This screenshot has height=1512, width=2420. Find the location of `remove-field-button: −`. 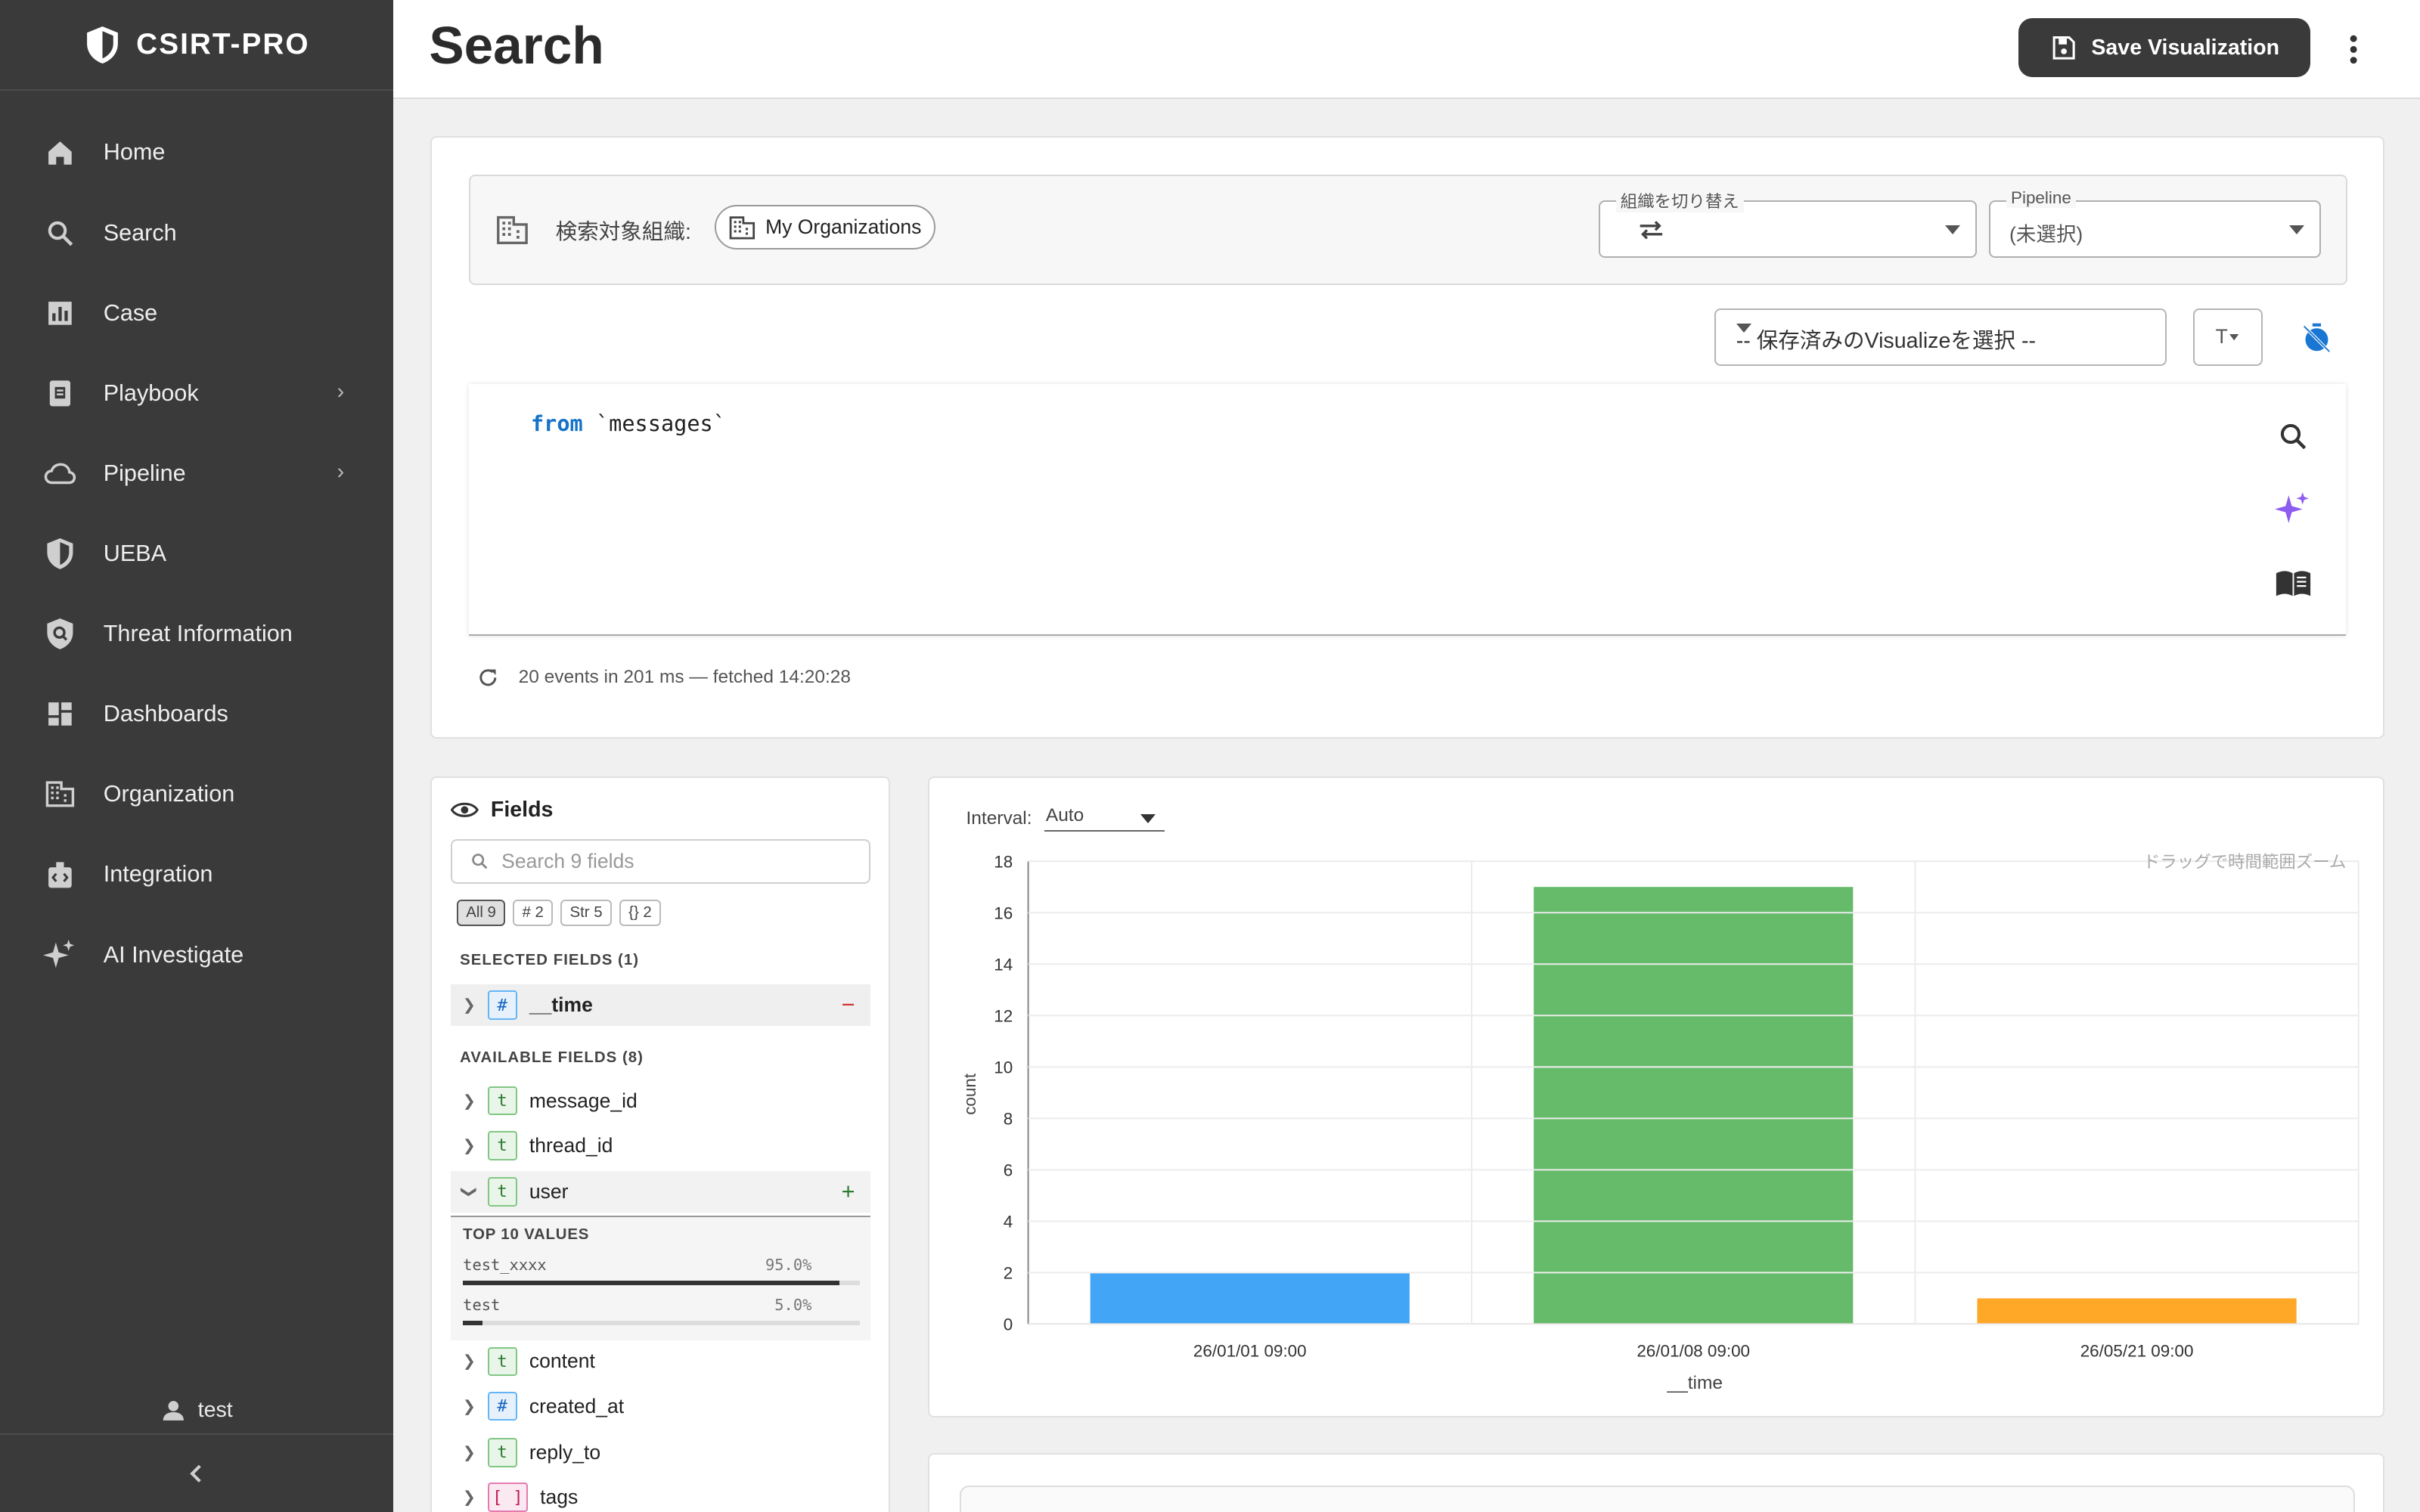

remove-field-button: − is located at coordinates (849, 1005).